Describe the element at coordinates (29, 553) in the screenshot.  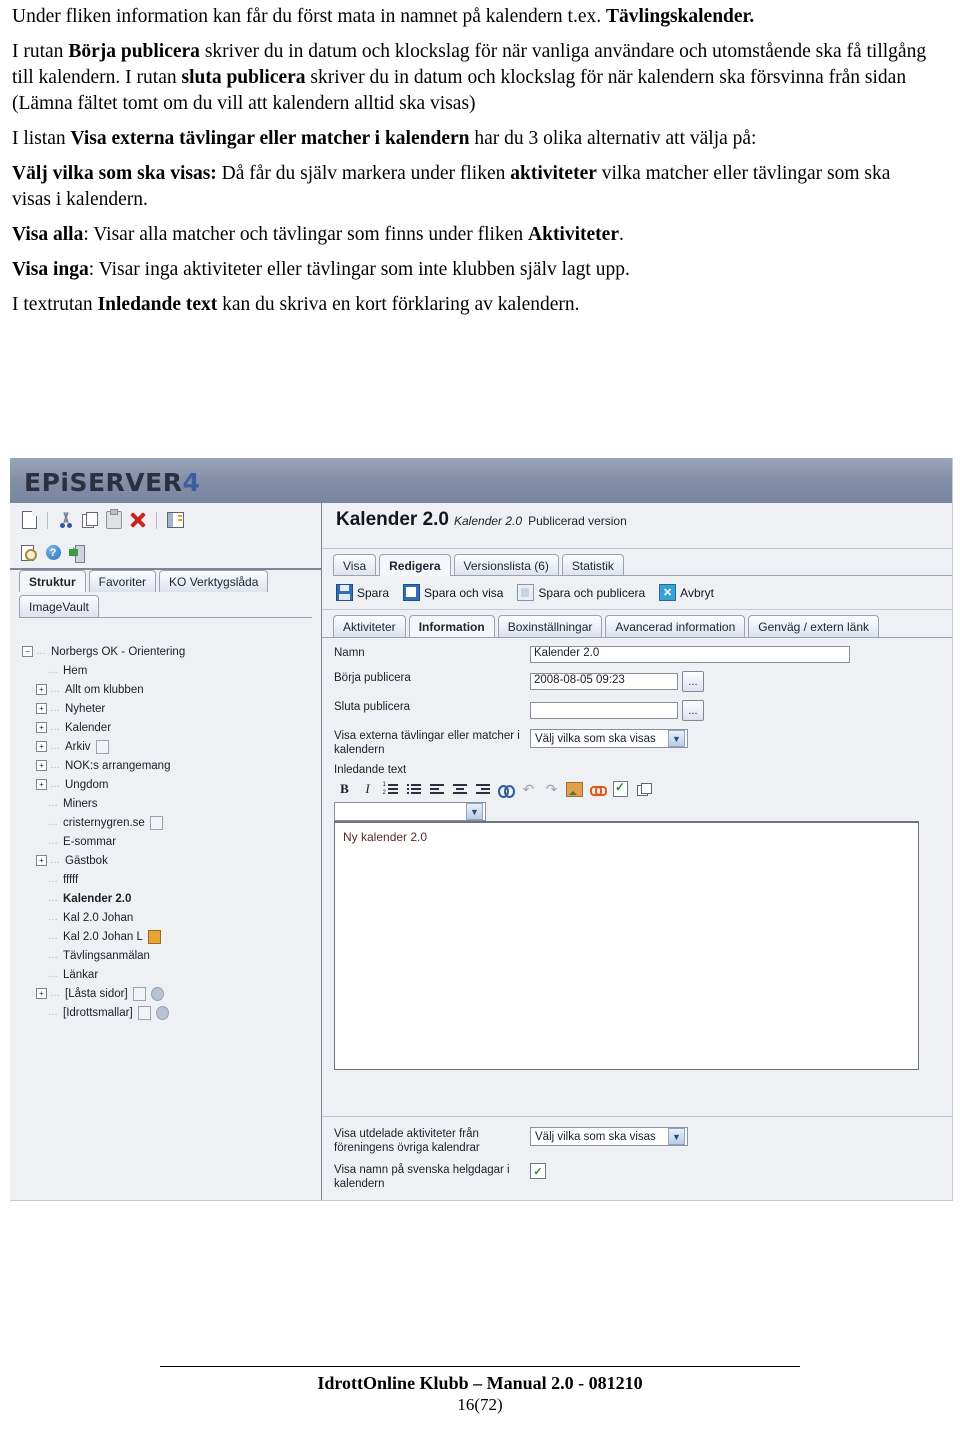
I see `preview-icon` at that location.